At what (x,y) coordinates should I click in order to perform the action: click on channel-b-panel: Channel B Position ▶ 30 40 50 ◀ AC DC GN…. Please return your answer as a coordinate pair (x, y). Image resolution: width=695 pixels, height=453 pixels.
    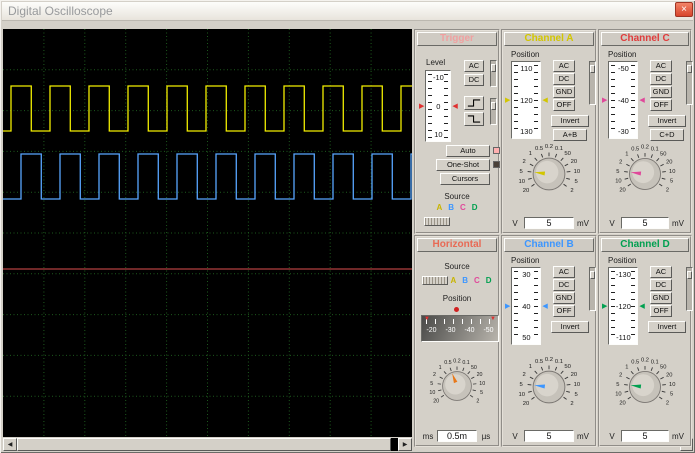
    Looking at the image, I should click on (549, 341).